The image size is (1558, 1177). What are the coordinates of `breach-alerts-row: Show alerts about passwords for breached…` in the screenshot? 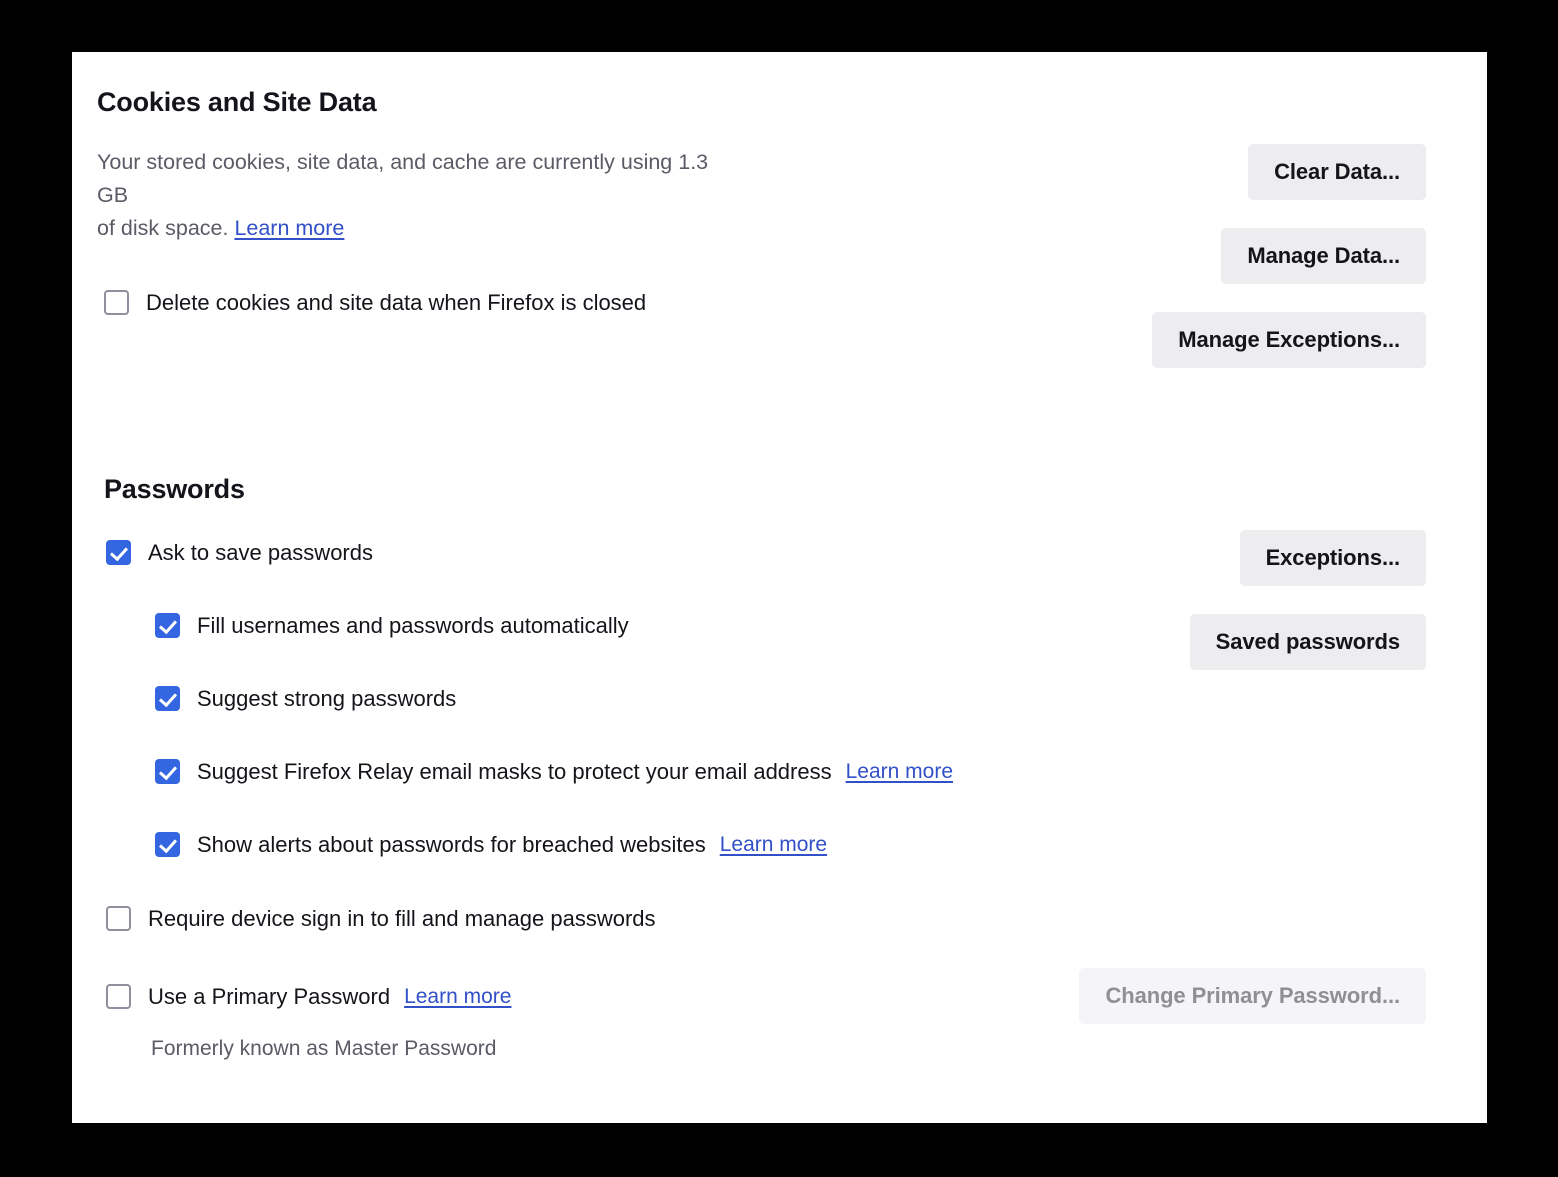 It's located at (491, 844).